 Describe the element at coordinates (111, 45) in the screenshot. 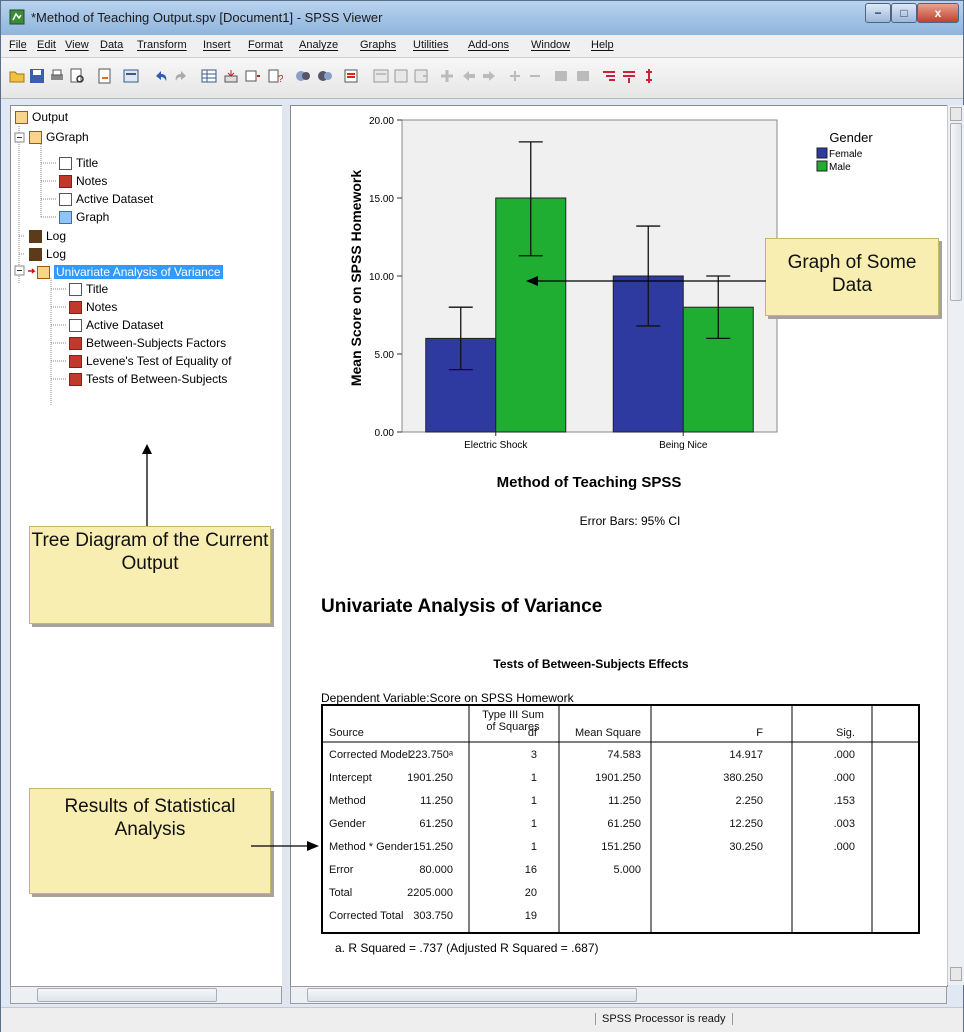

I see `menu-data: Data` at that location.